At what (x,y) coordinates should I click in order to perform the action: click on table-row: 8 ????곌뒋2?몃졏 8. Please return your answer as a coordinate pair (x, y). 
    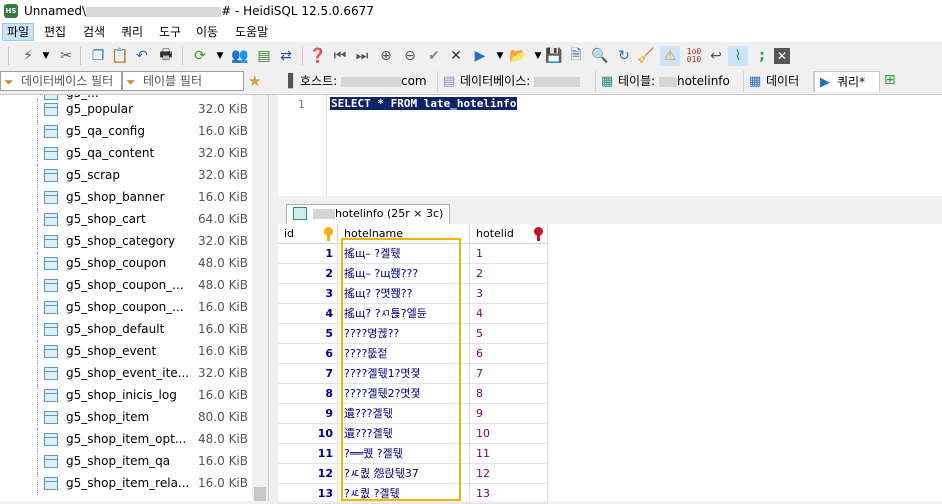
    Looking at the image, I should click on (413, 394).